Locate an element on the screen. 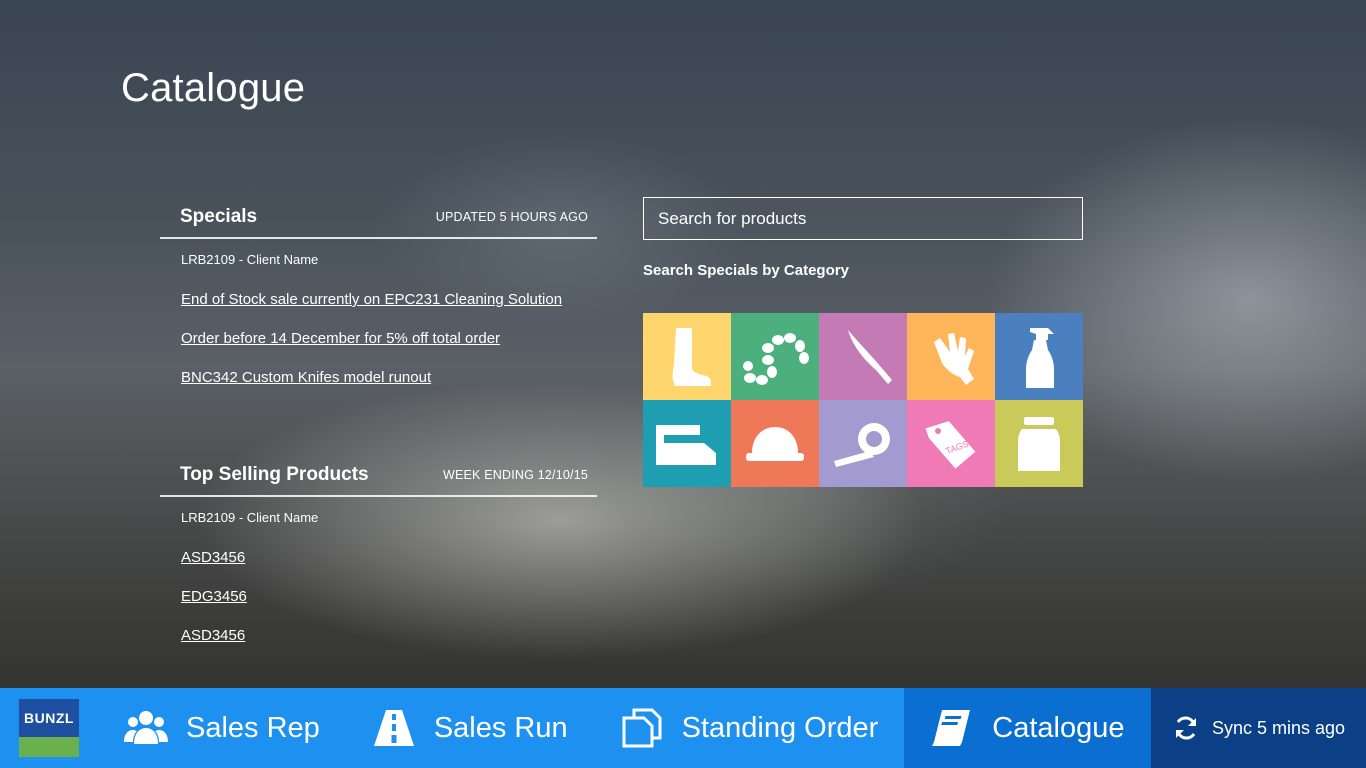 This screenshot has width=1366, height=768. nav-standing-order: Standing Order is located at coordinates (749, 728).